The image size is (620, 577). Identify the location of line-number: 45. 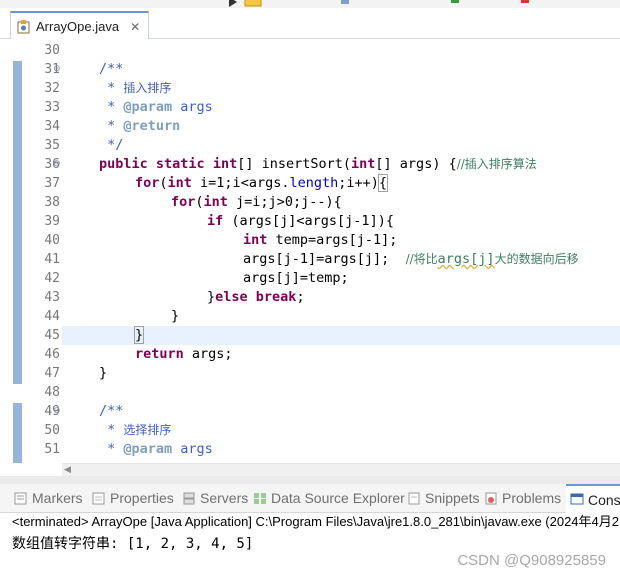
(52, 335).